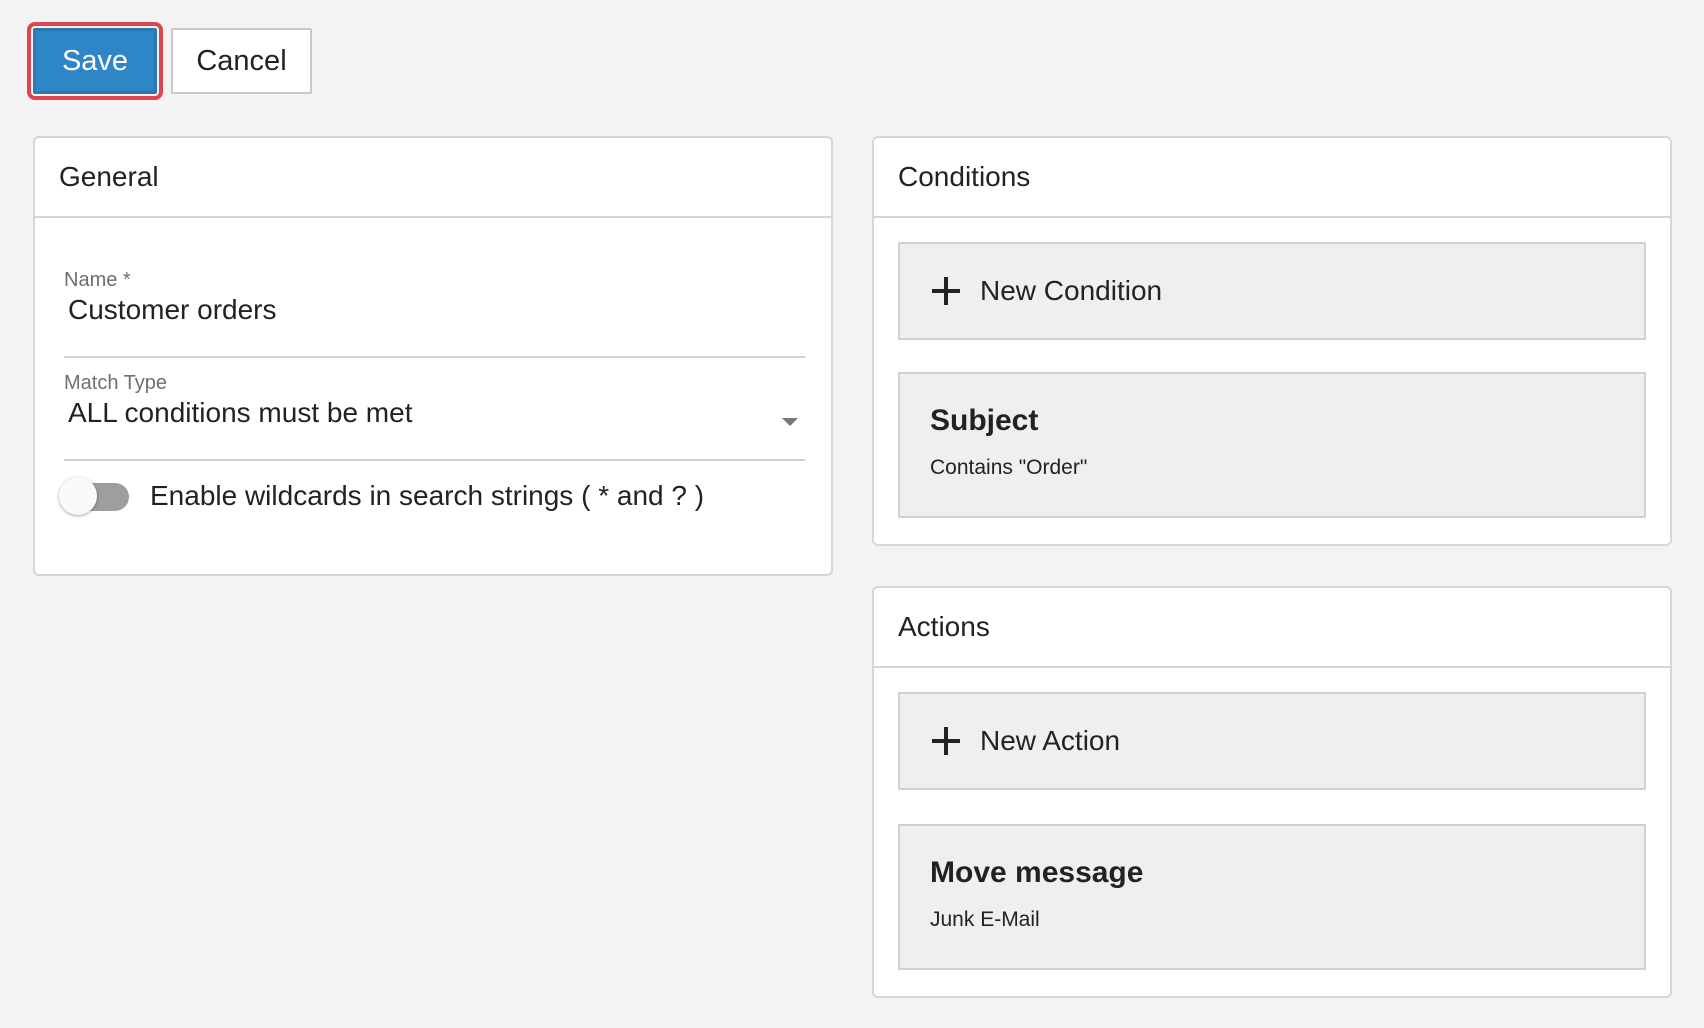 This screenshot has height=1028, width=1704. What do you see at coordinates (985, 919) in the screenshot?
I see `action-detail: Junk E-Mail` at bounding box center [985, 919].